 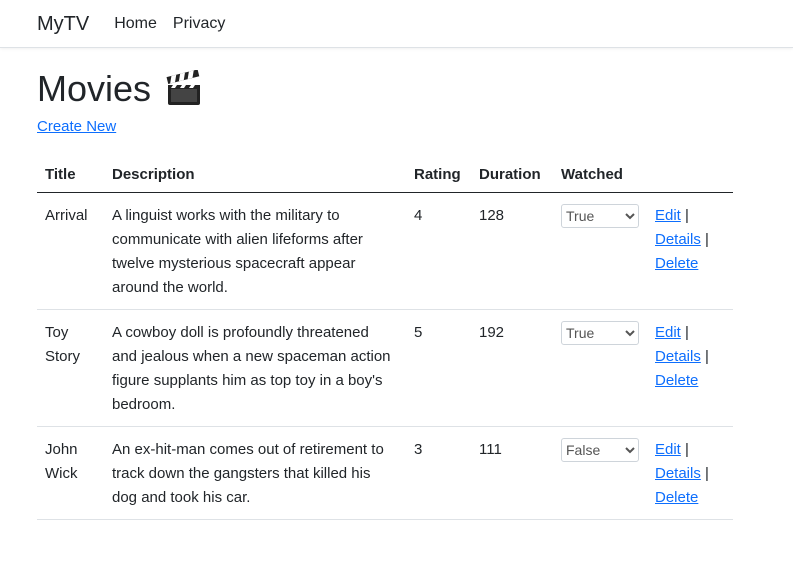 I want to click on cell-duration: 111, so click(x=512, y=473).